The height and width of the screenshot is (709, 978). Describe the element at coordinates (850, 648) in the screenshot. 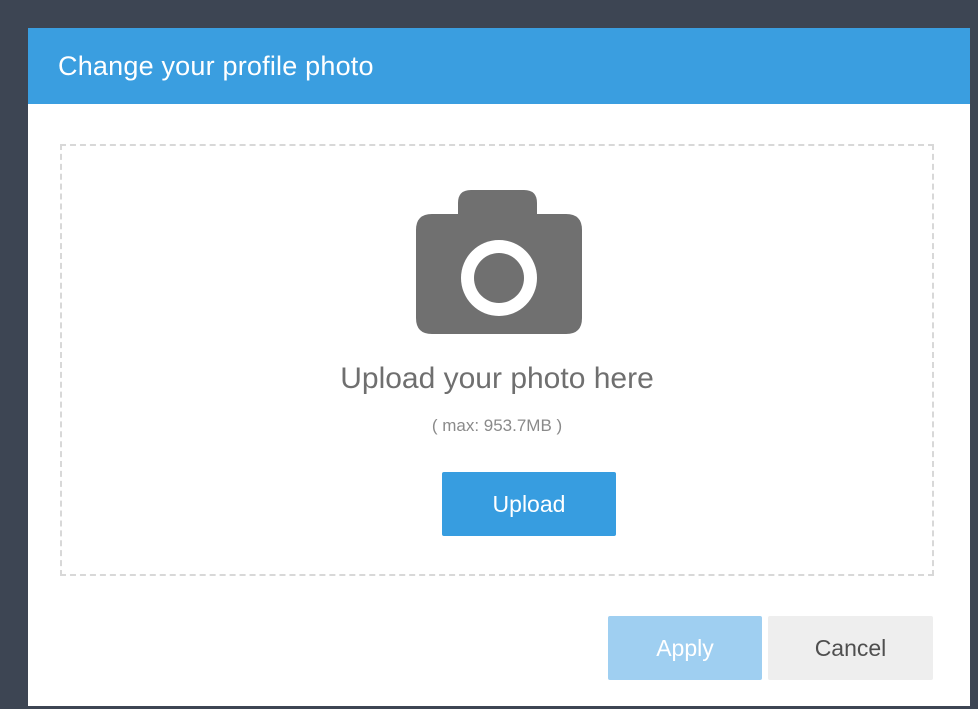

I see `cancel-button: Cancel` at that location.